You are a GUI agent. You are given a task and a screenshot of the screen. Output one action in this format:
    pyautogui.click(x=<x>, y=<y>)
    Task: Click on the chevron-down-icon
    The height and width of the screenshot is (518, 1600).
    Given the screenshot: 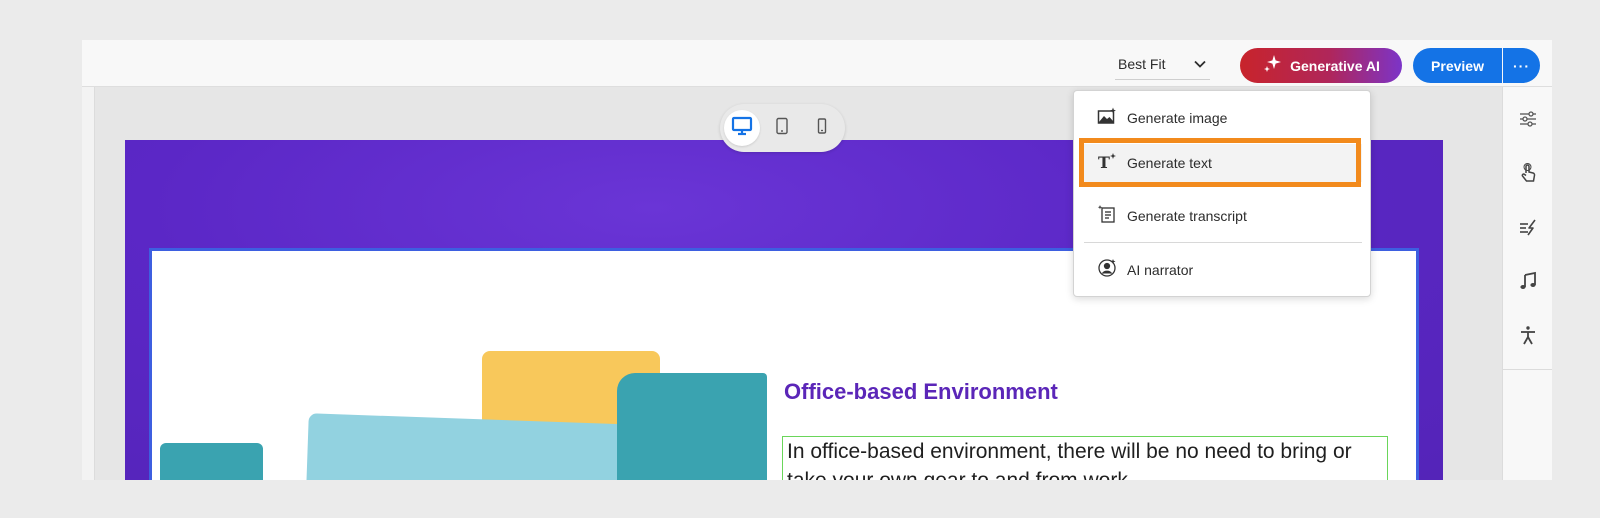 What is the action you would take?
    pyautogui.click(x=1200, y=64)
    